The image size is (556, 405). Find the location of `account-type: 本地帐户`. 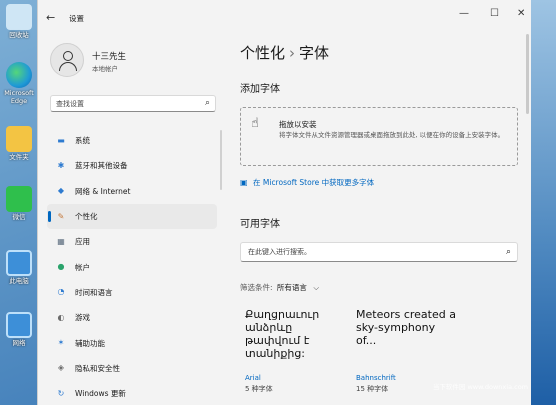

account-type: 本地帐户 is located at coordinates (105, 69).